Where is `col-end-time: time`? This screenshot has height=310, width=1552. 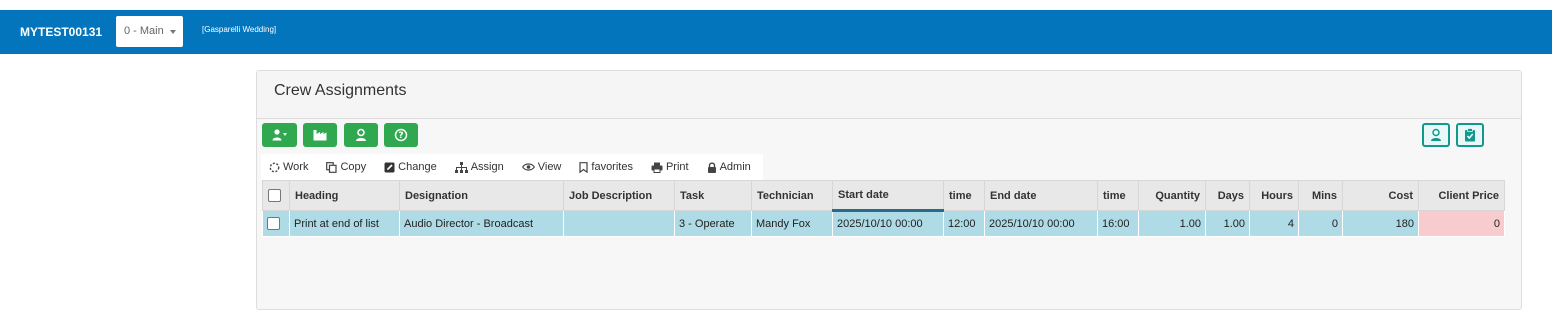 col-end-time: time is located at coordinates (1118, 195).